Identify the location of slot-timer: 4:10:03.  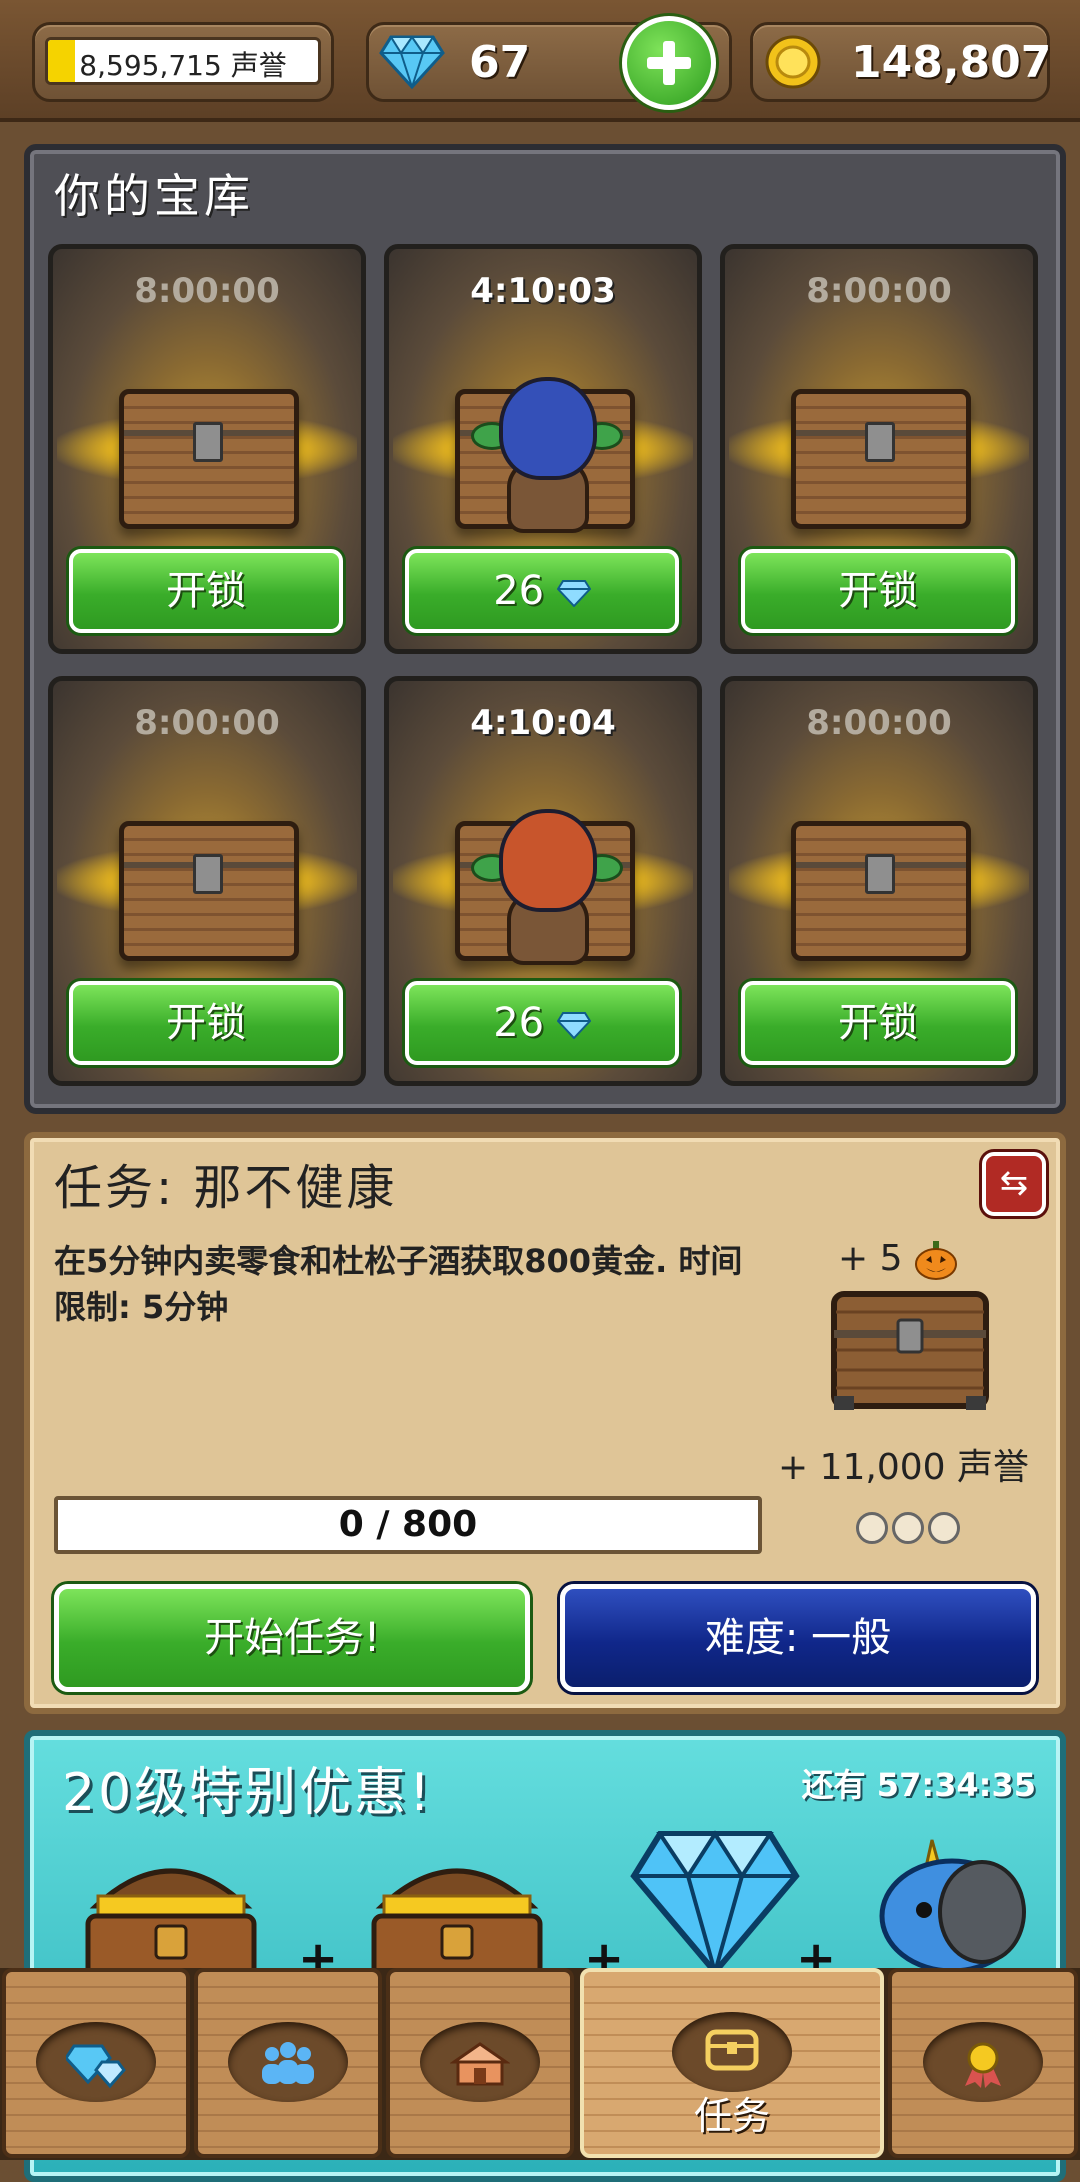
(543, 291).